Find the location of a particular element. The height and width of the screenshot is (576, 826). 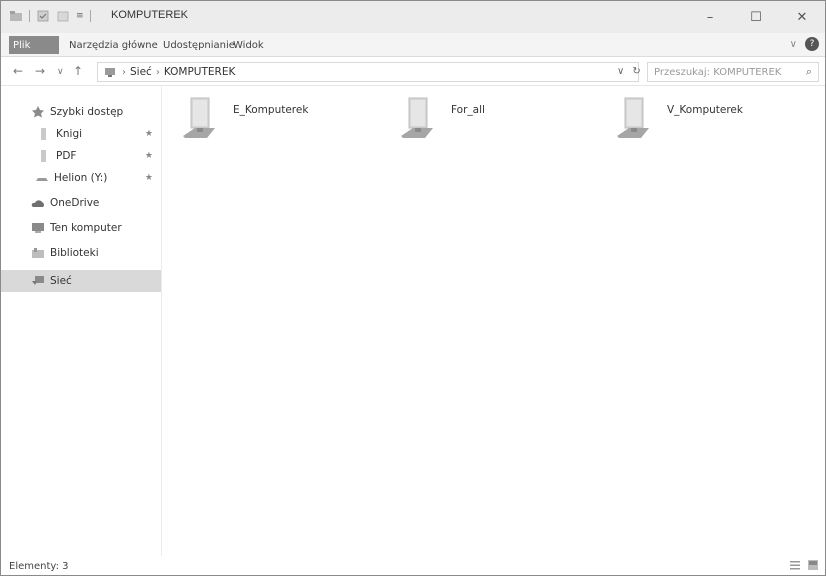

help-icon: ? is located at coordinates (812, 44).